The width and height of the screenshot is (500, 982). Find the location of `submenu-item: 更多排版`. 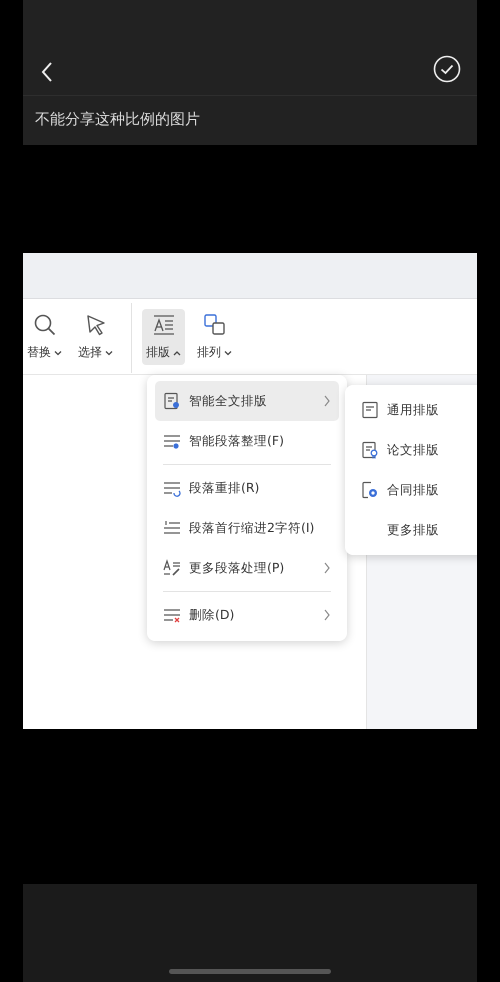

submenu-item: 更多排版 is located at coordinates (411, 530).